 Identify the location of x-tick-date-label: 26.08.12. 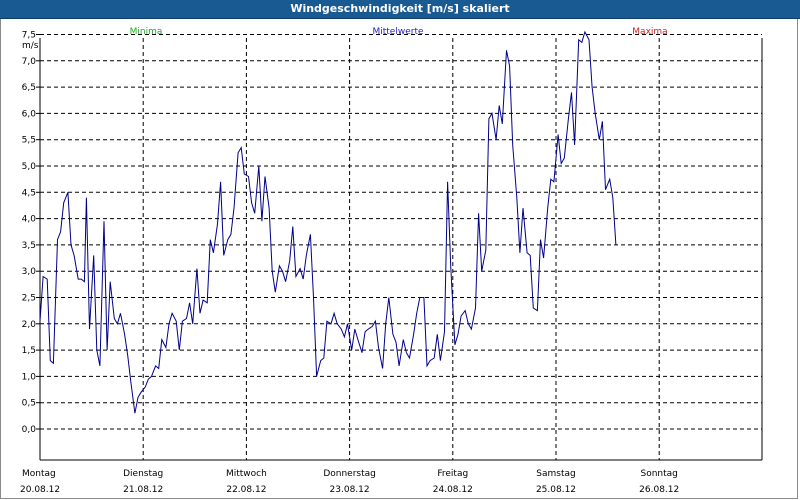
(659, 490).